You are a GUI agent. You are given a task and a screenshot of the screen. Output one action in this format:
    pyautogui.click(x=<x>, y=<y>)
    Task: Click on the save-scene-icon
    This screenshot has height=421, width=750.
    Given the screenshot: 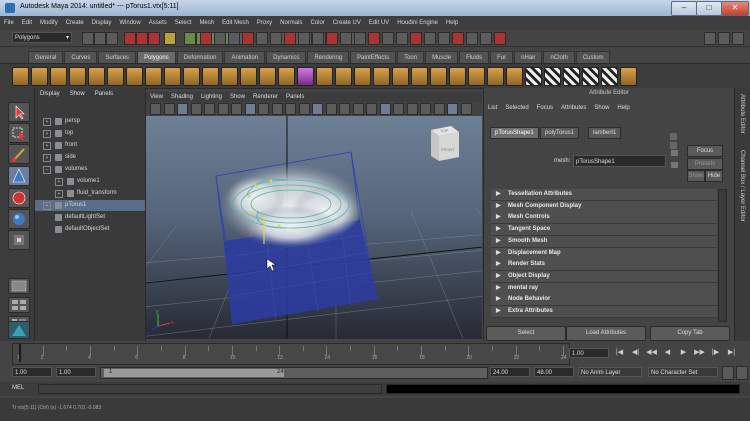 What is the action you would take?
    pyautogui.click(x=112, y=38)
    